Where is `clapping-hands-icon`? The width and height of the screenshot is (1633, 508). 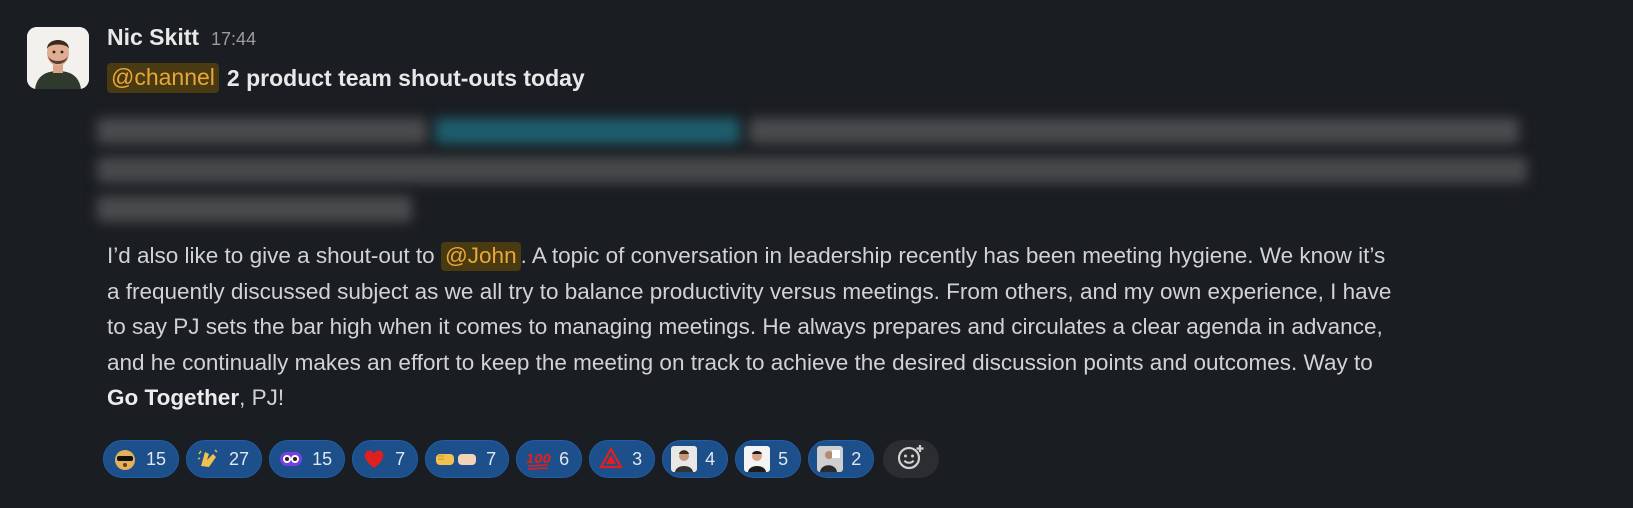 clapping-hands-icon is located at coordinates (208, 459).